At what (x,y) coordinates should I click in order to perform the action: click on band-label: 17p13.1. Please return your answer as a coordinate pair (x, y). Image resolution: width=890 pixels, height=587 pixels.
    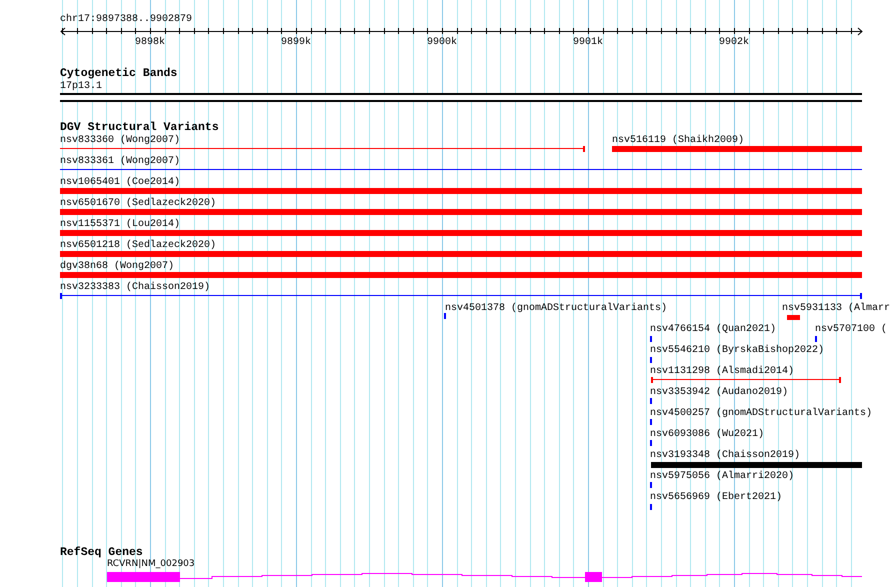
    Looking at the image, I should click on (81, 86).